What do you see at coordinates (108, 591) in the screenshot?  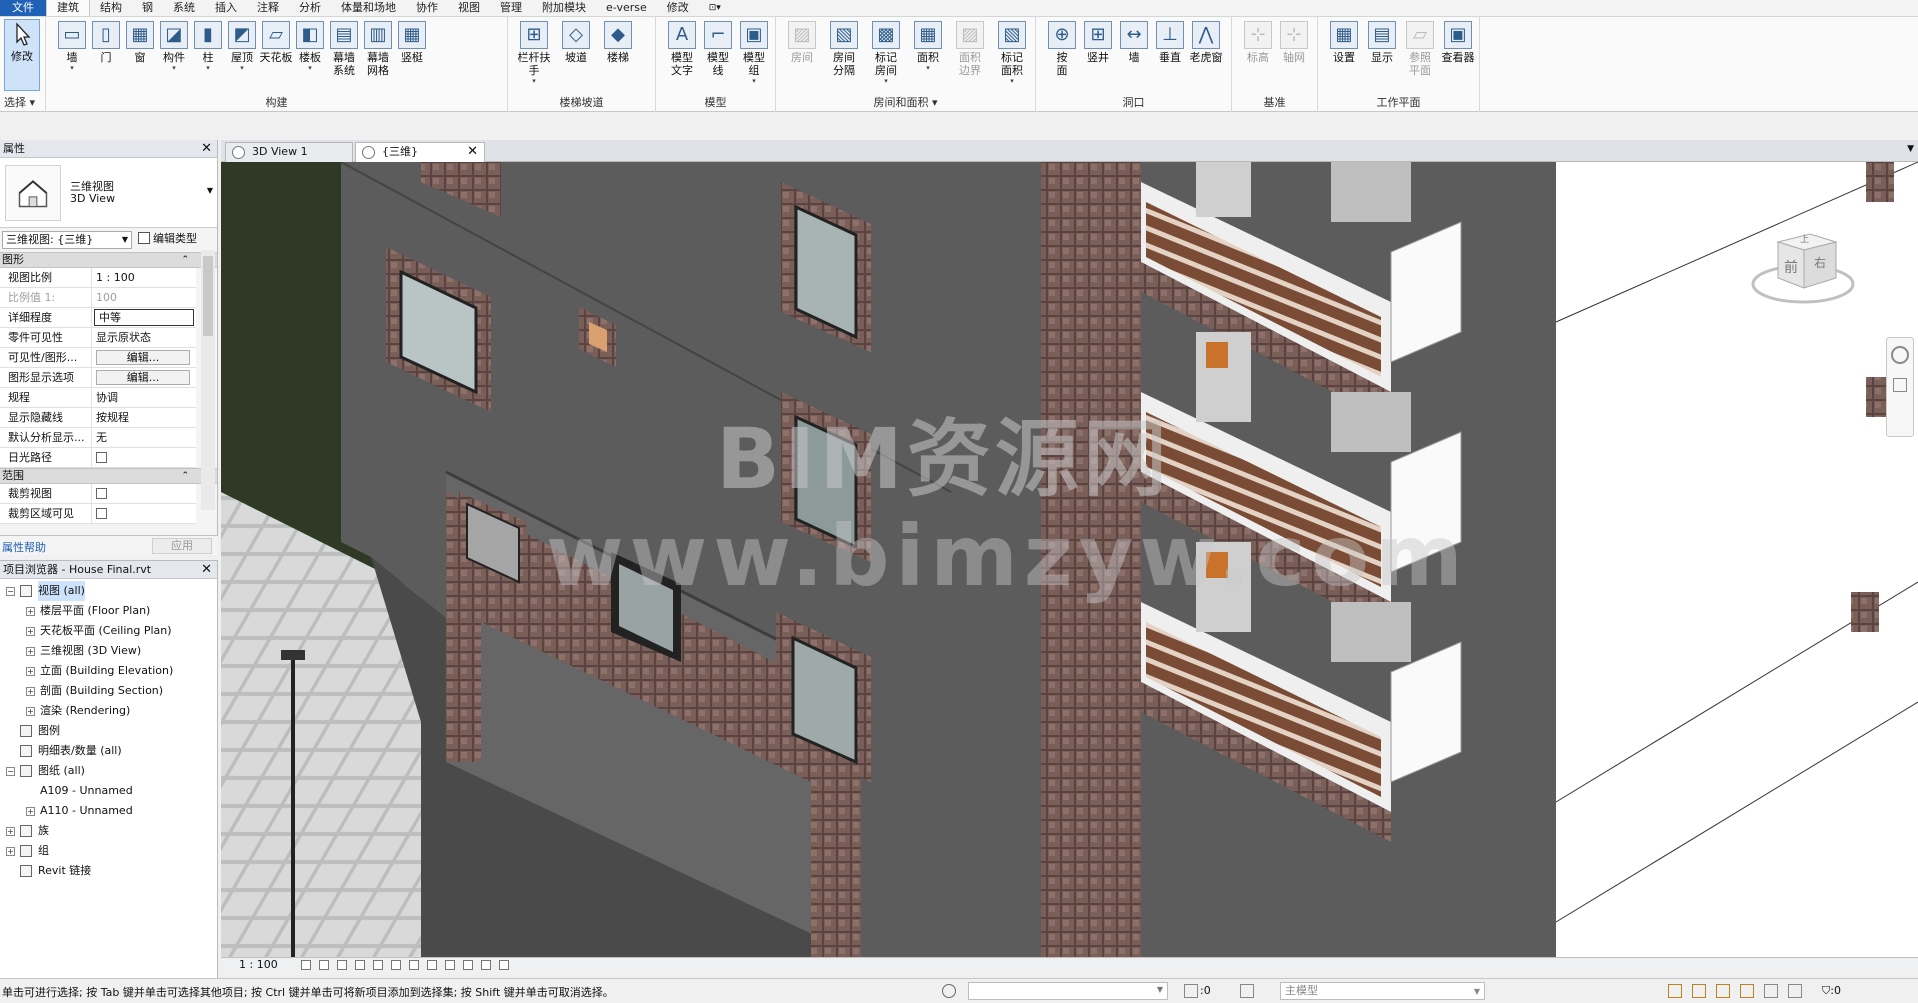 I see `browser-node: − 视图 (all)` at bounding box center [108, 591].